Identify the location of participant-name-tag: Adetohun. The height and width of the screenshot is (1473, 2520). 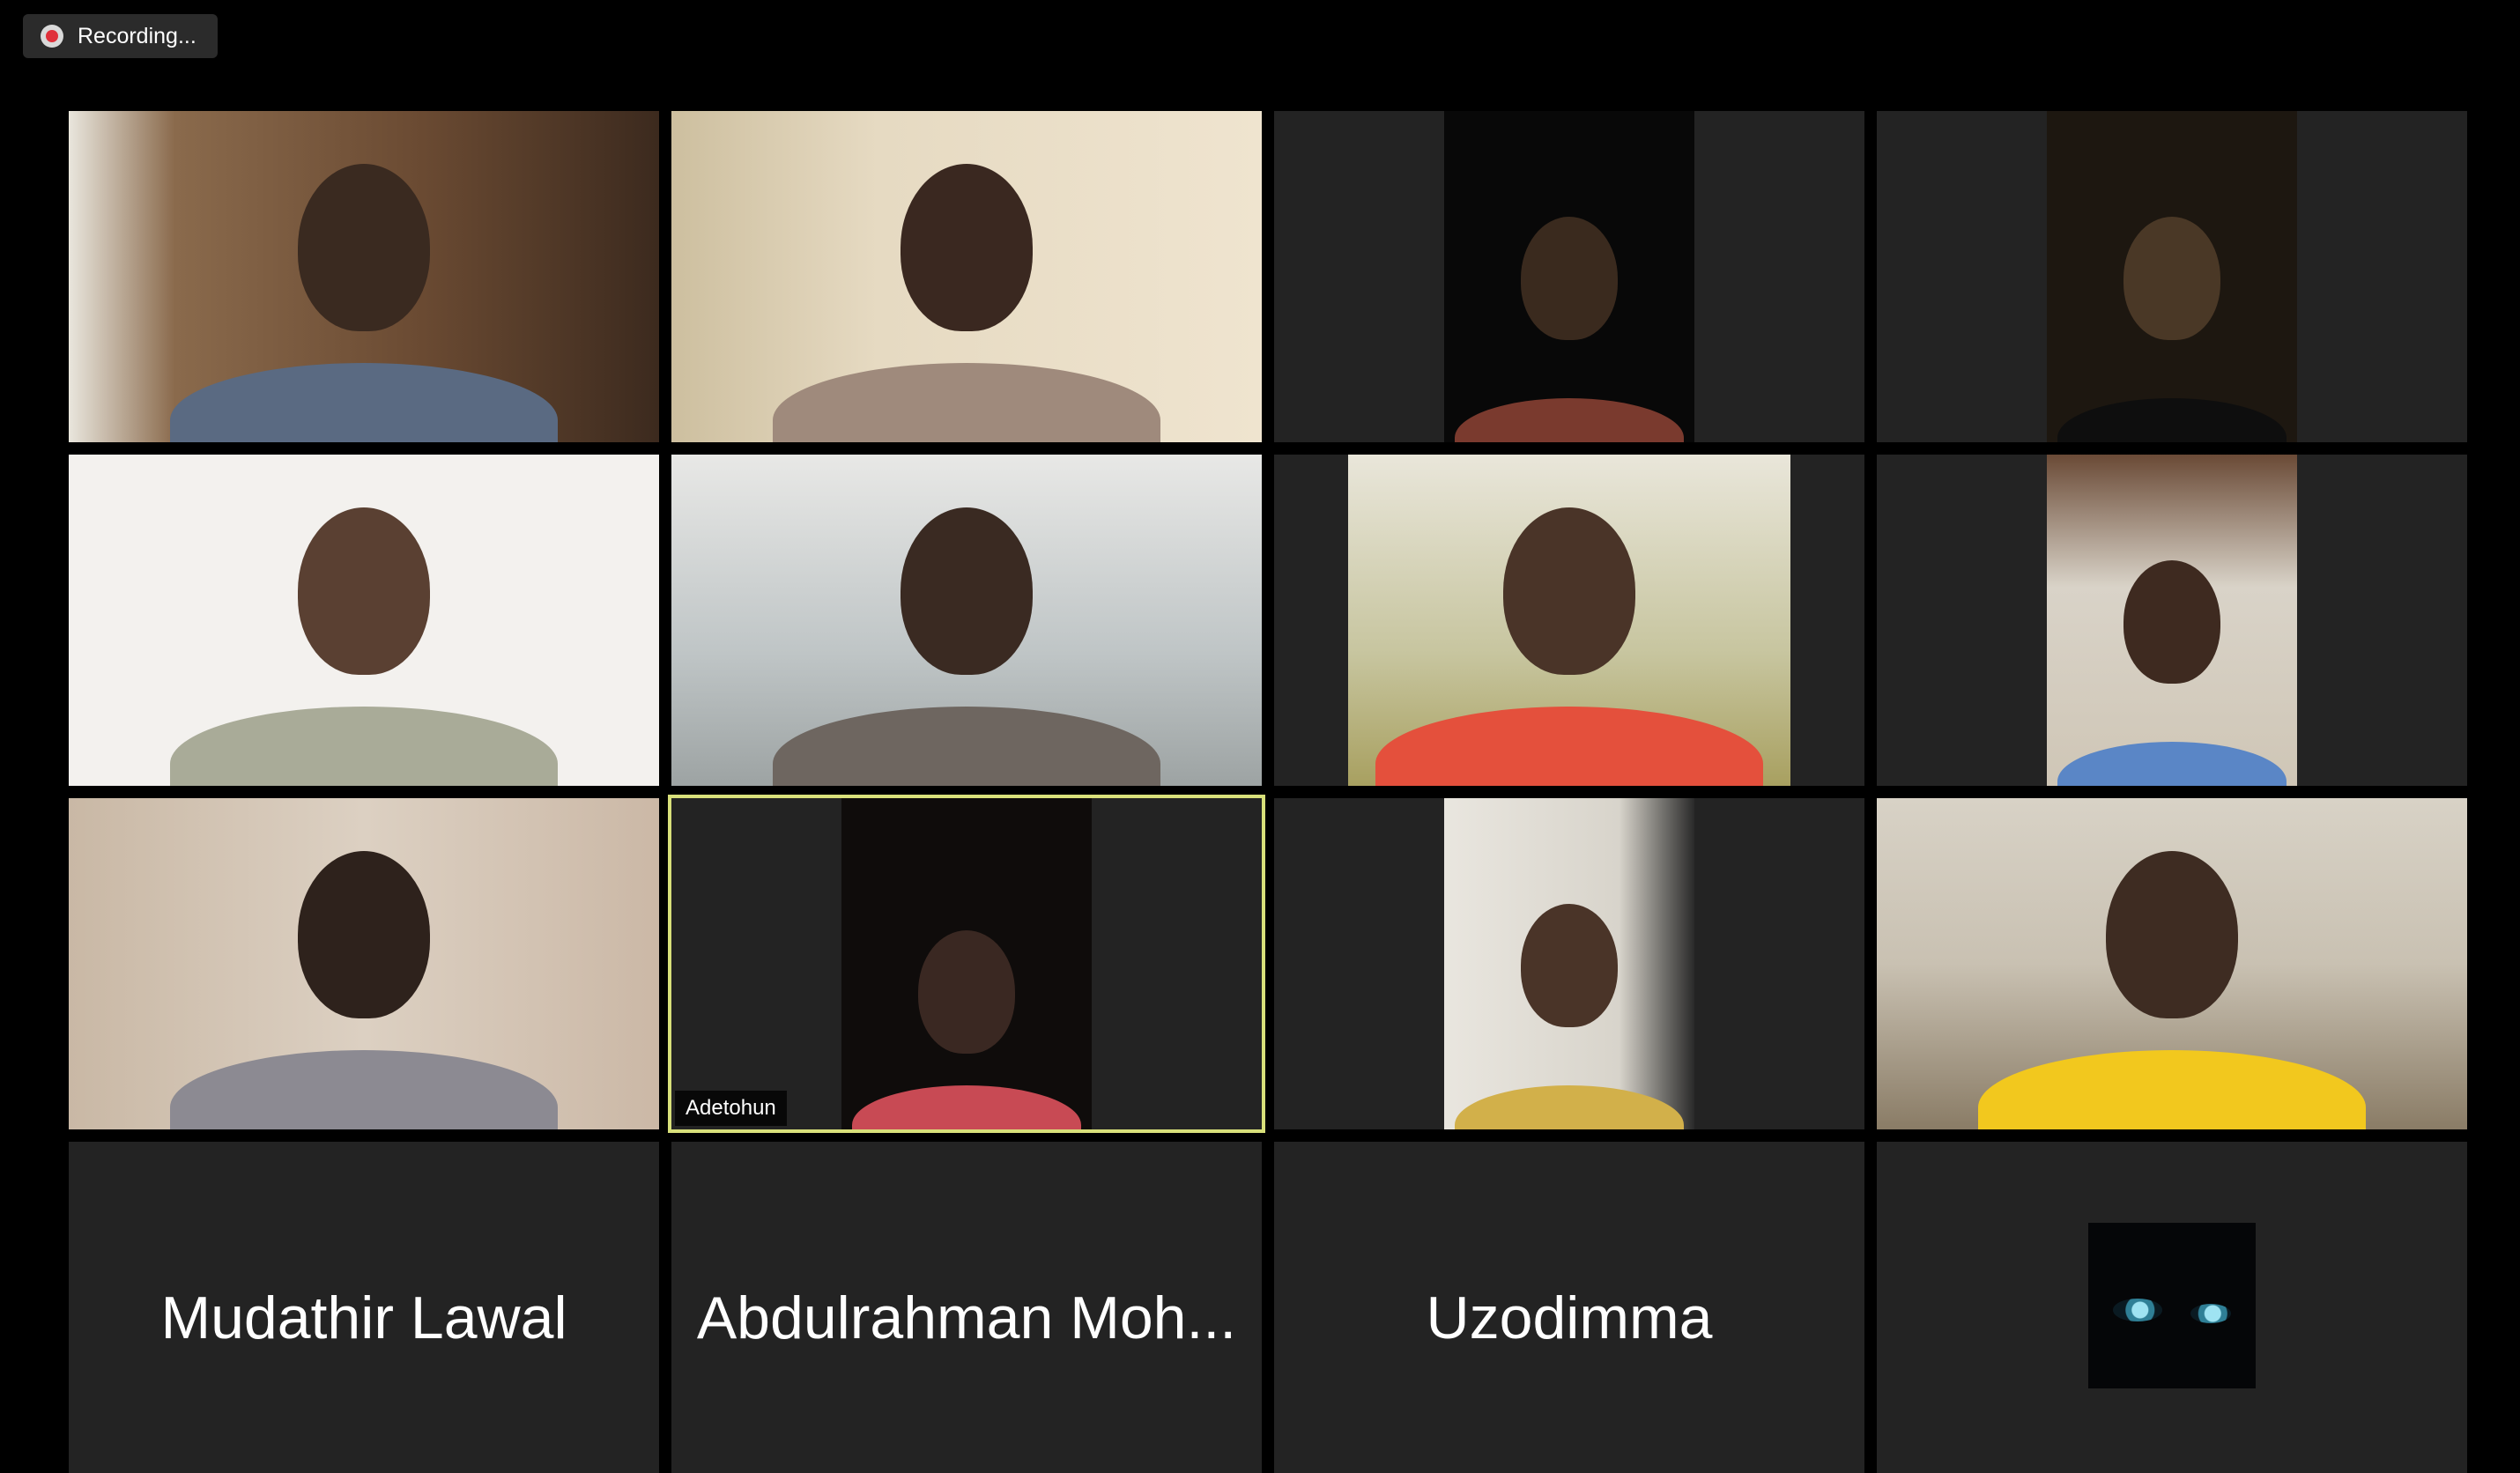
(731, 1108).